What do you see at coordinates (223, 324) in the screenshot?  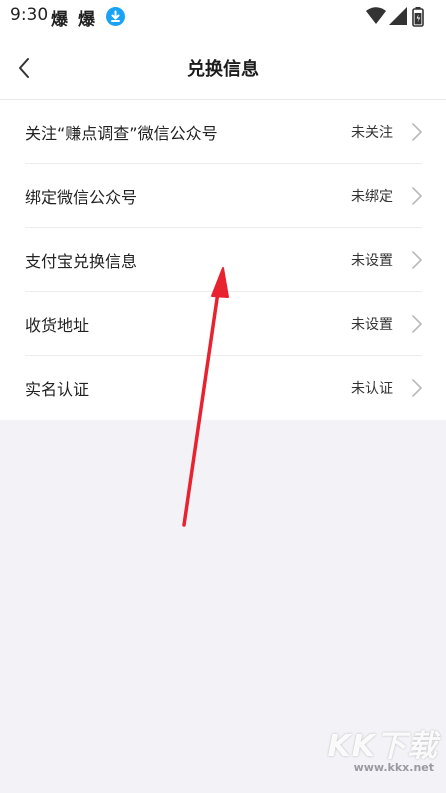 I see `list-item-shipping-address: 收货地址 未设置` at bounding box center [223, 324].